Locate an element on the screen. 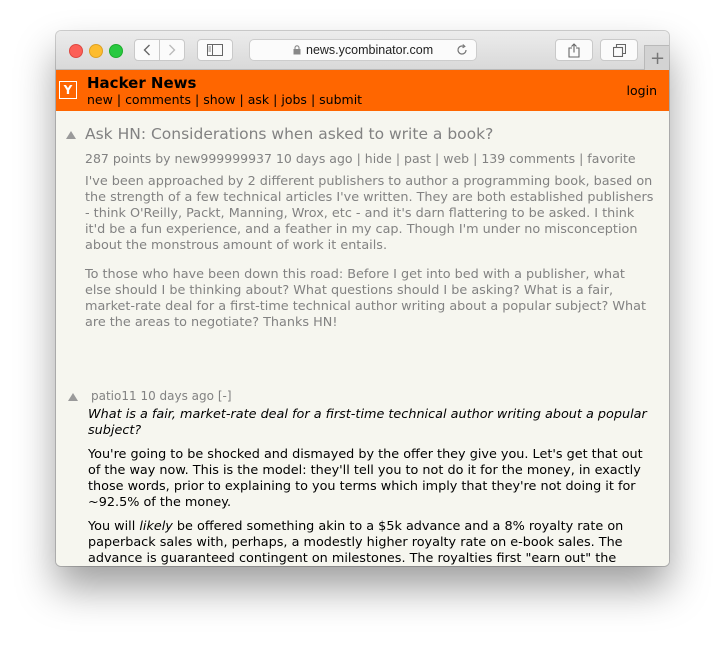 The image size is (725, 647). address-bar: news.ycombinator.com is located at coordinates (363, 50).